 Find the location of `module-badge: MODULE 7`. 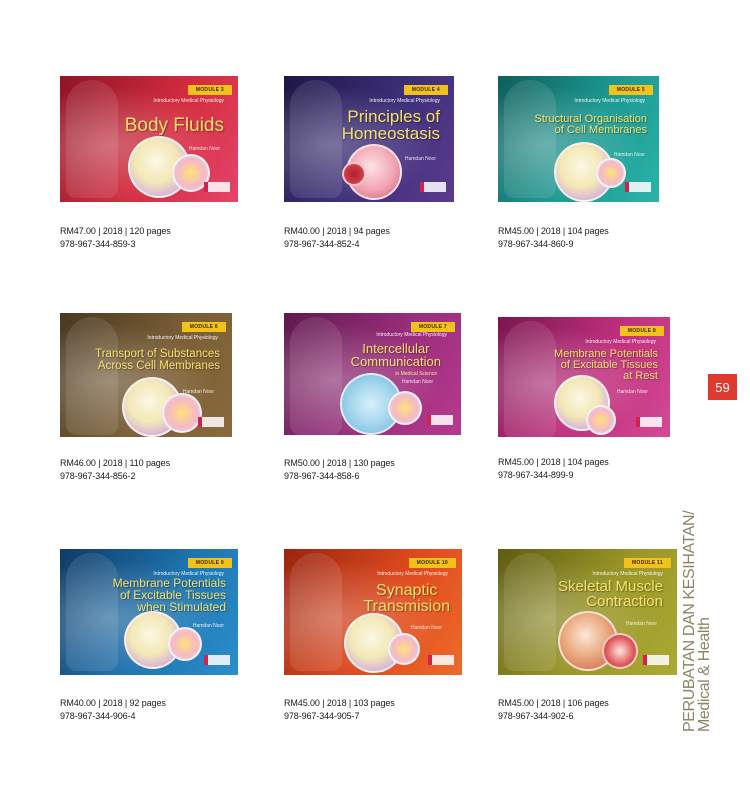

module-badge: MODULE 7 is located at coordinates (432, 327).